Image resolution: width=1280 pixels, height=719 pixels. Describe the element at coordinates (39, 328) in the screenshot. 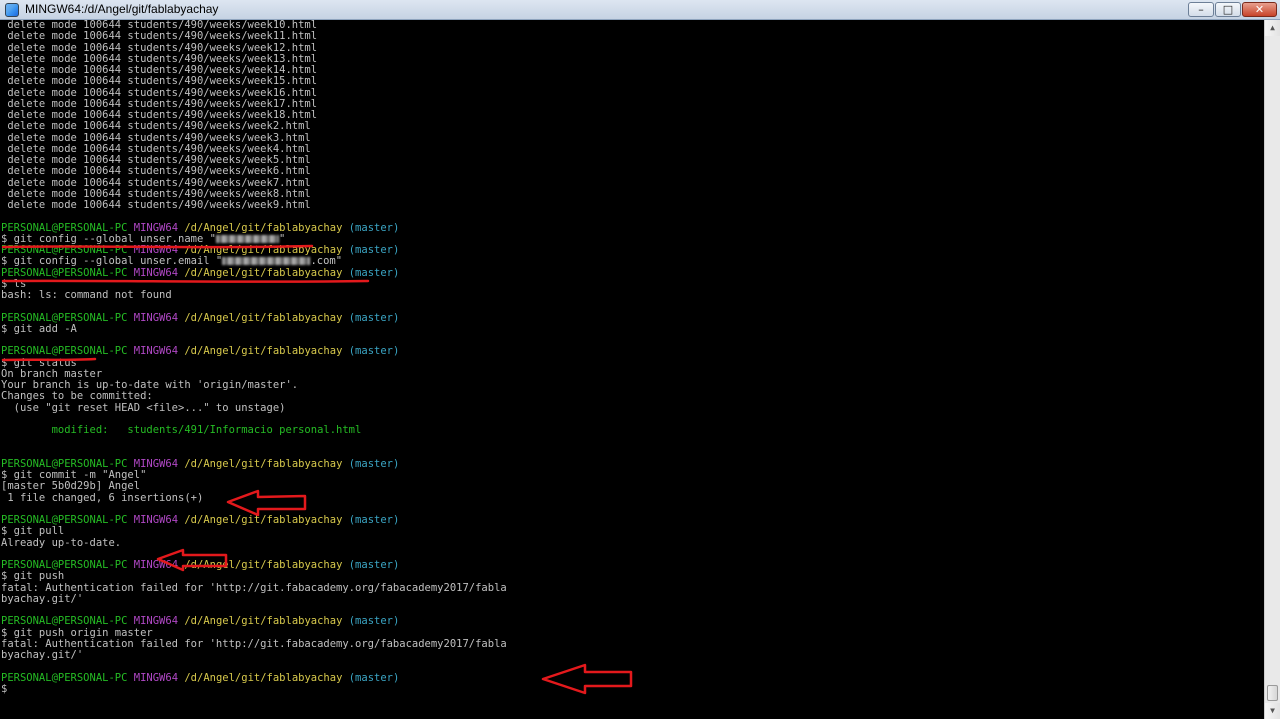

I see `output-line: $ git add -A` at that location.